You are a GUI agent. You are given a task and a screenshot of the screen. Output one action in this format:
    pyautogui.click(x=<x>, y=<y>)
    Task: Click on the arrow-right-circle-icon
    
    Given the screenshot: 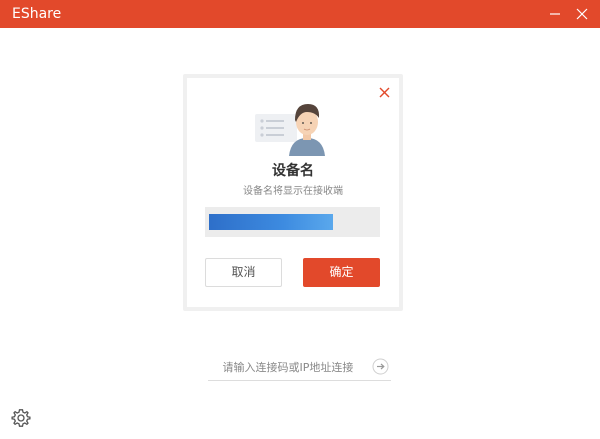 What is the action you would take?
    pyautogui.click(x=380, y=366)
    